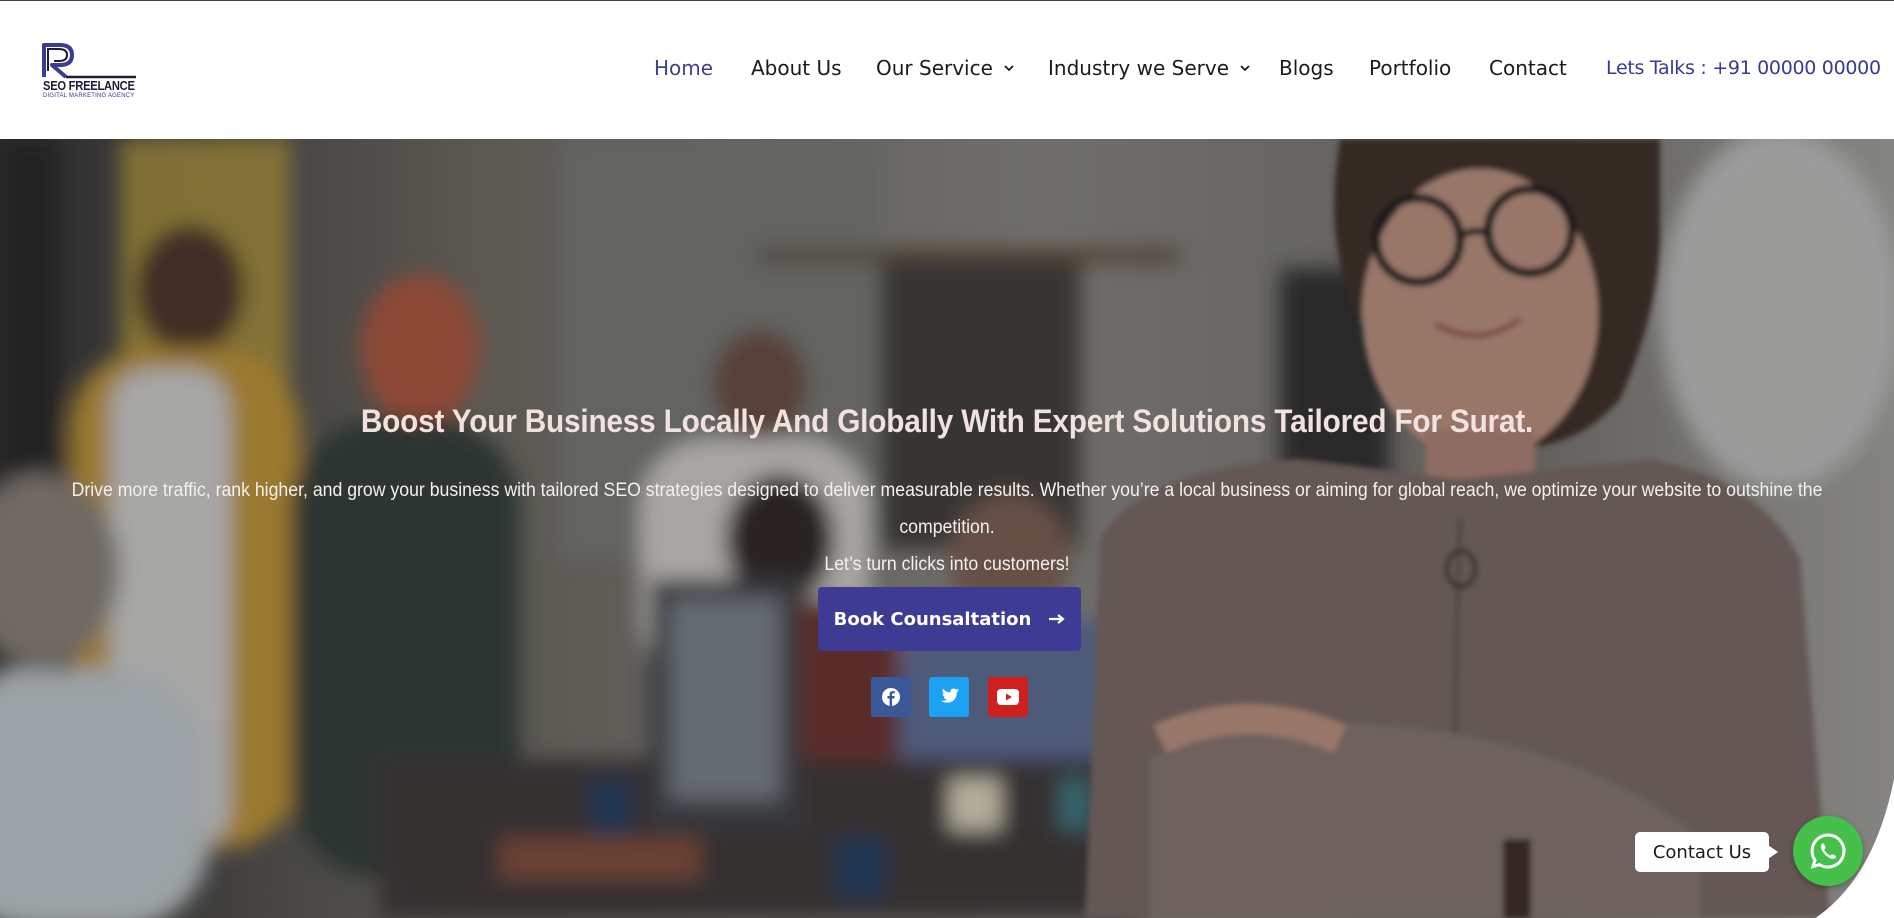  I want to click on nav-item-label: Home, so click(684, 68).